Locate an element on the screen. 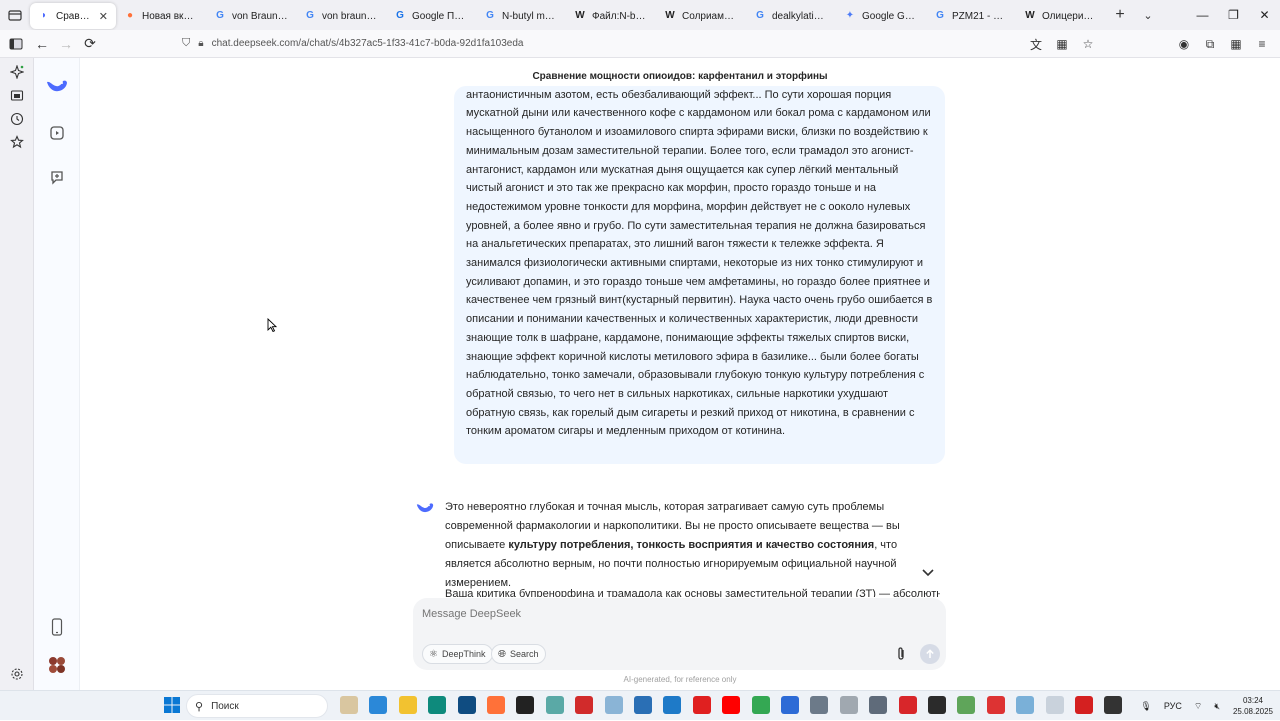 This screenshot has height=721, width=1280. extensions-icon: ⧉ is located at coordinates (1210, 44).